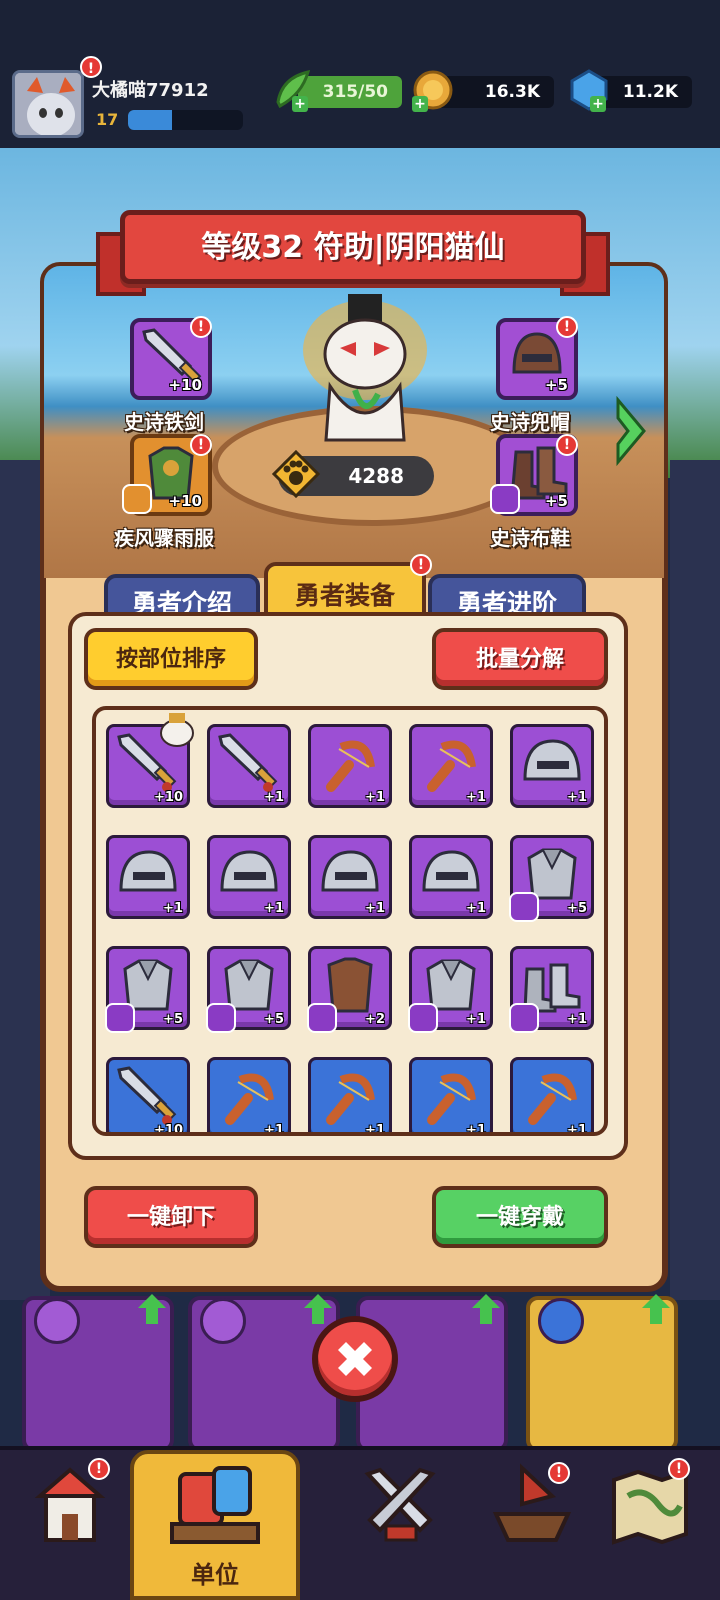 The height and width of the screenshot is (1600, 720). I want to click on equipped-hero-avatar-icon, so click(177, 729).